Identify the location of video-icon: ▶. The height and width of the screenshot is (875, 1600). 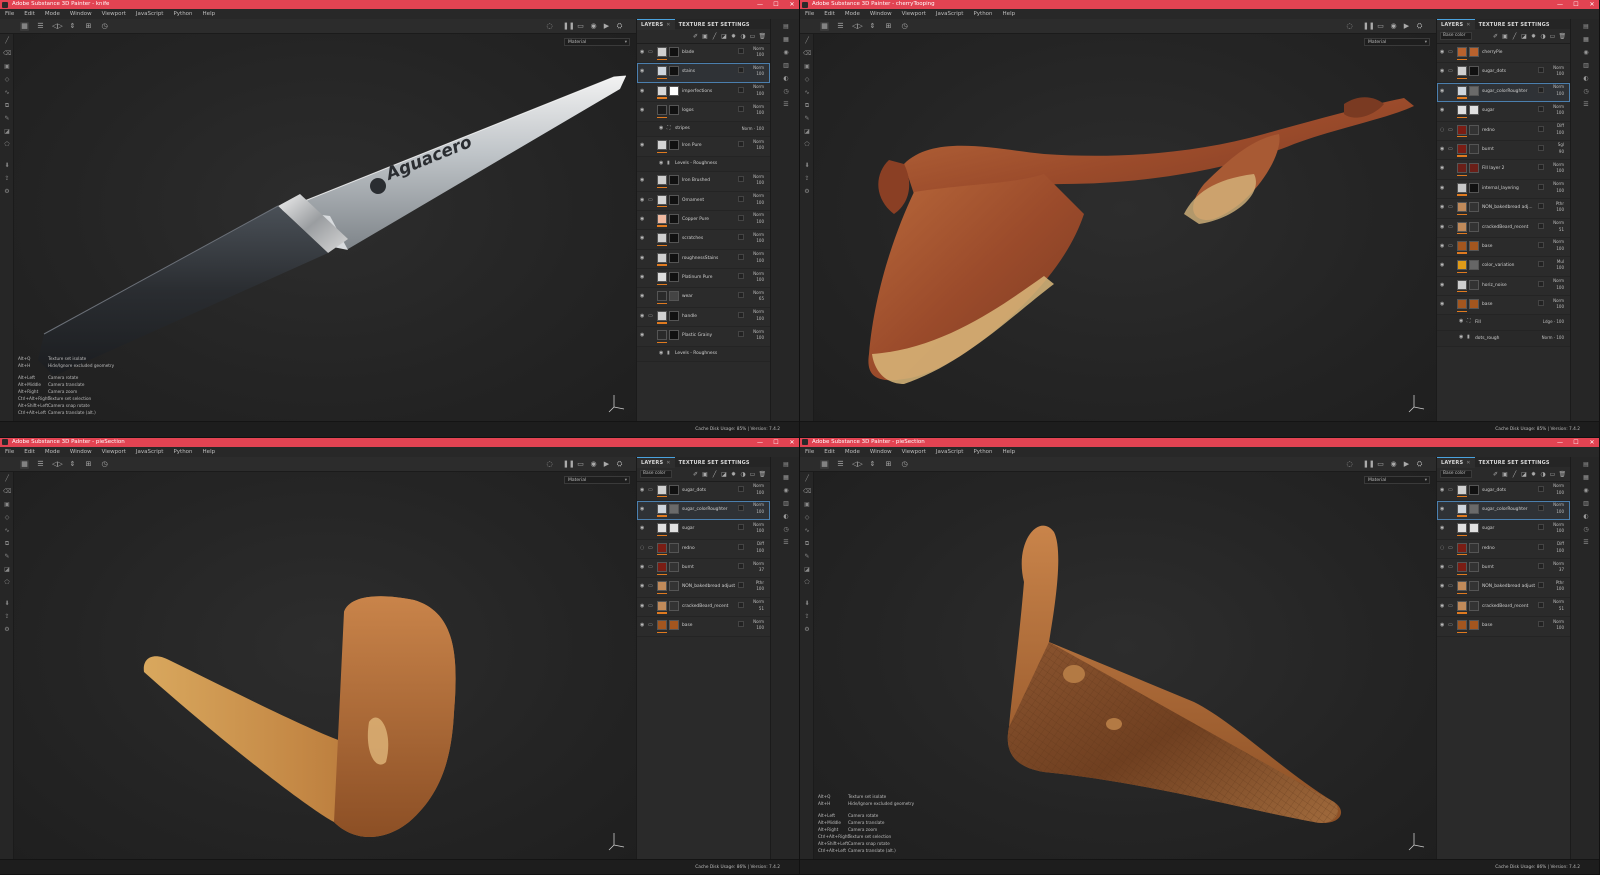
(606, 464).